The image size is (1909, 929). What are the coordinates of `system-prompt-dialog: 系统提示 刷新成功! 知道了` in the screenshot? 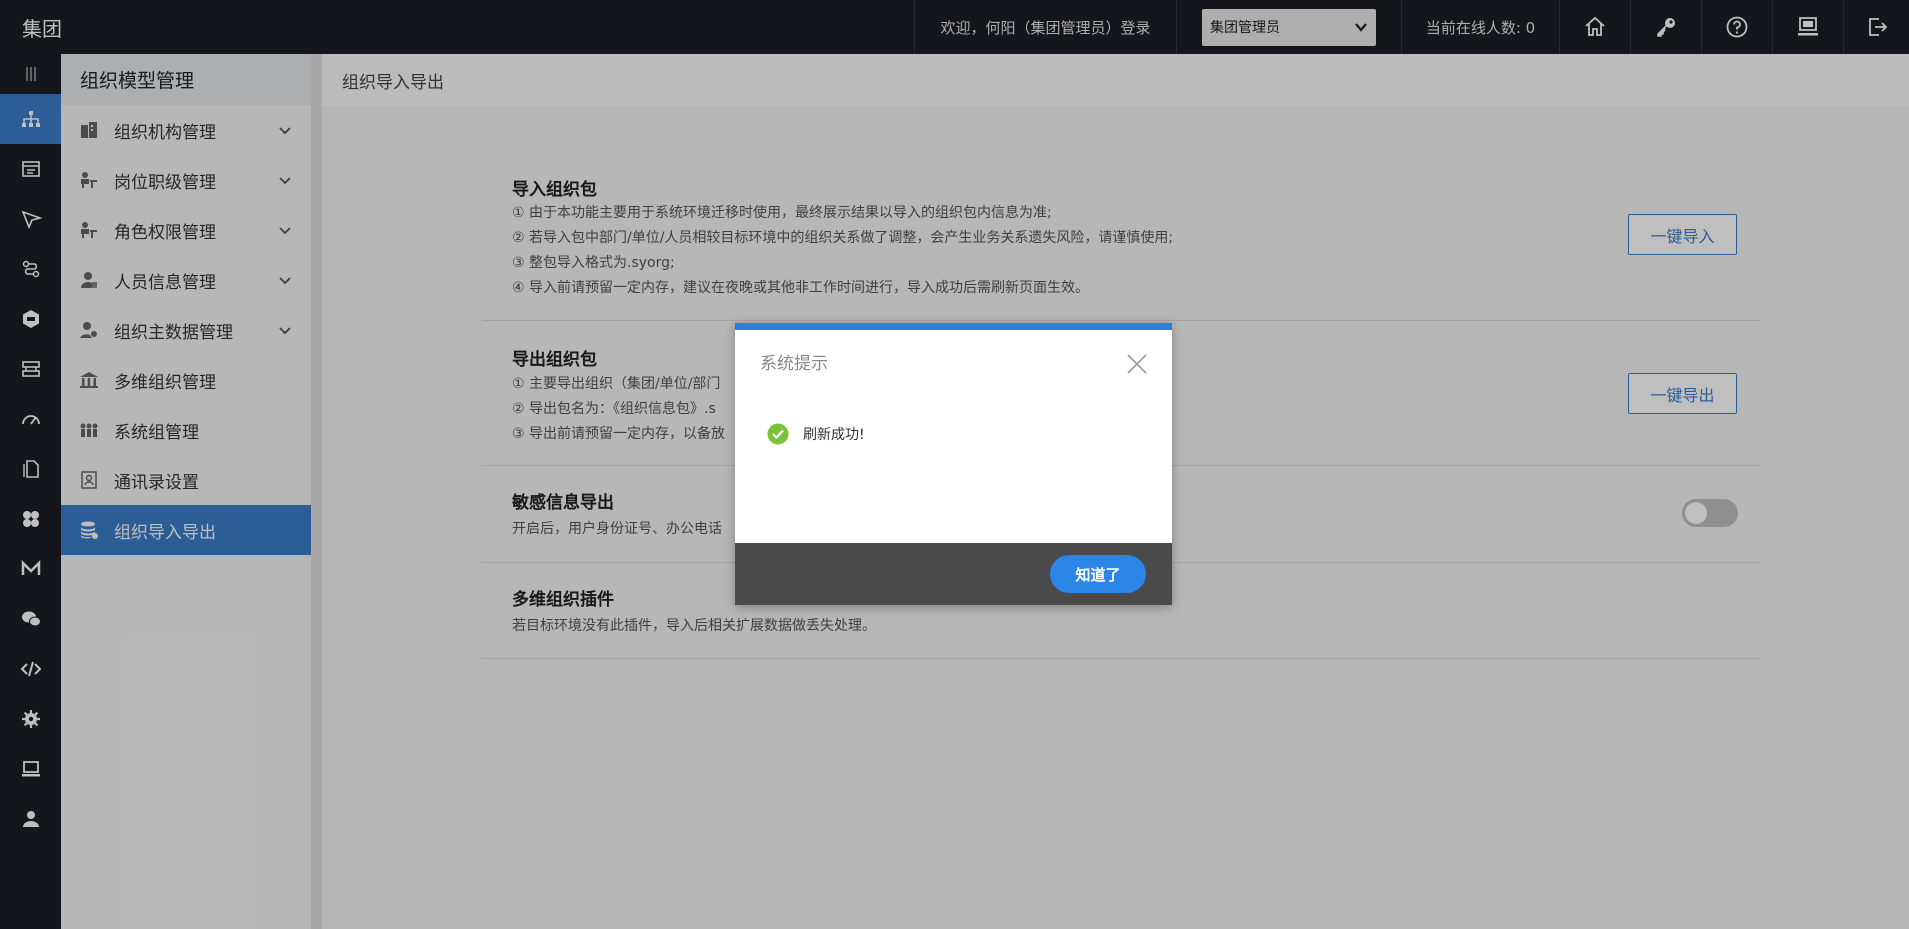 It's located at (953, 464).